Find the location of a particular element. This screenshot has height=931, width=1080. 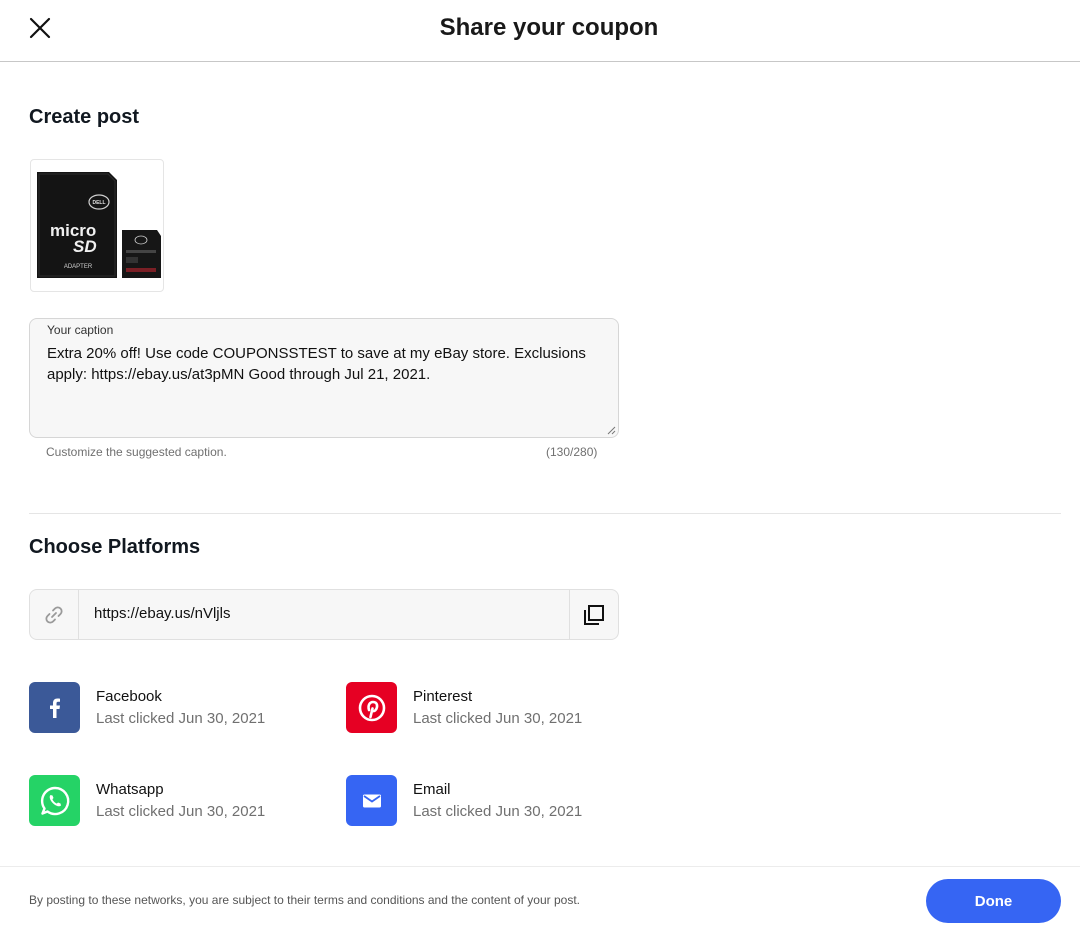

caption-char-counter: (130/280) is located at coordinates (572, 452).